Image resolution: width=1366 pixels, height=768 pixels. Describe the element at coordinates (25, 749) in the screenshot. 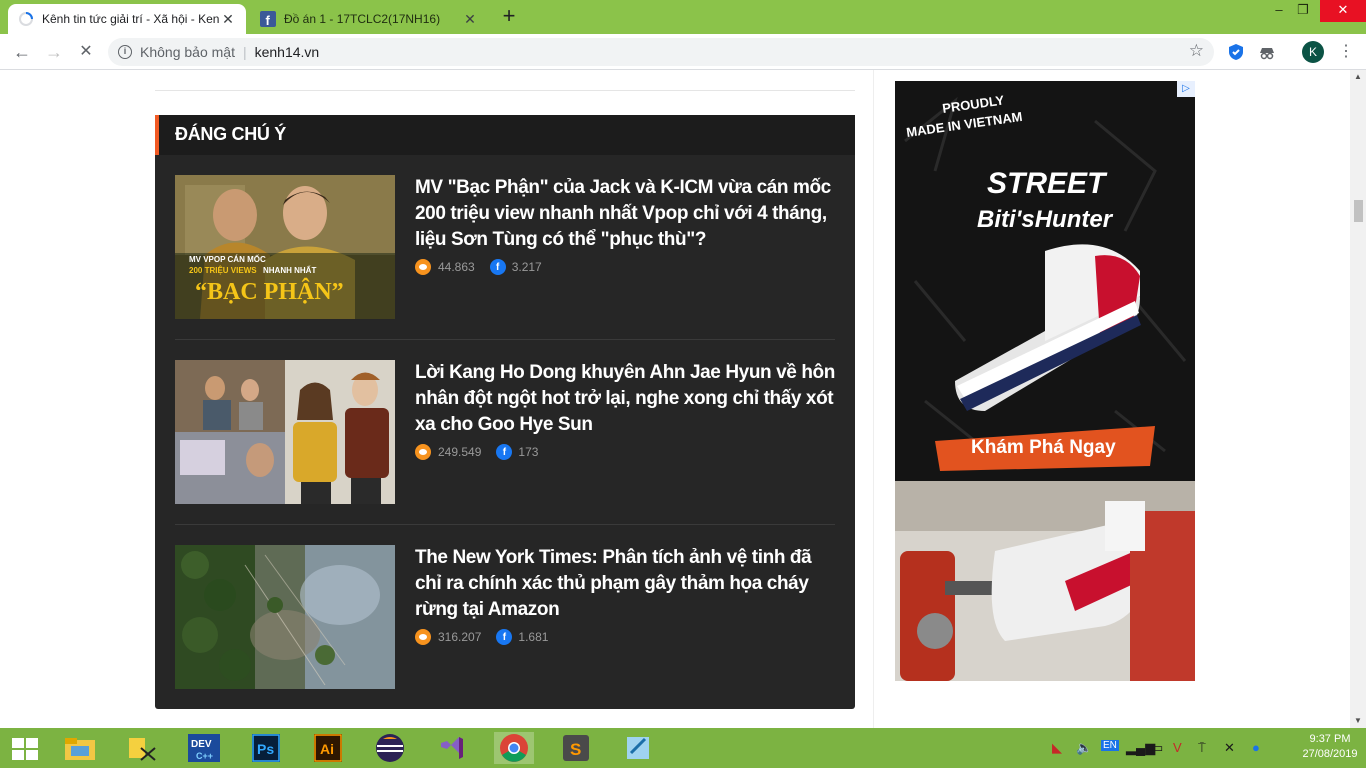

I see `windows-start-icon` at that location.